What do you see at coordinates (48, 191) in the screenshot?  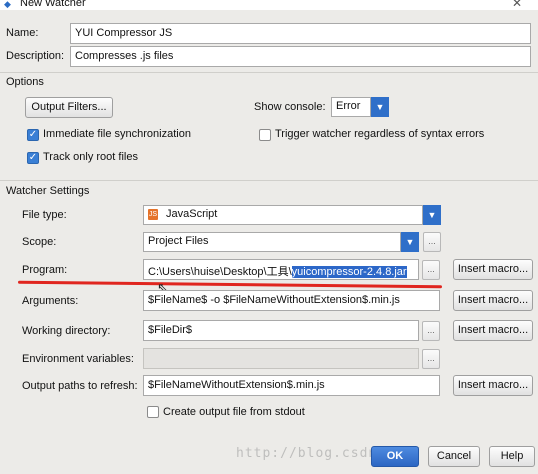 I see `watcher-settings-heading: Watcher Settings` at bounding box center [48, 191].